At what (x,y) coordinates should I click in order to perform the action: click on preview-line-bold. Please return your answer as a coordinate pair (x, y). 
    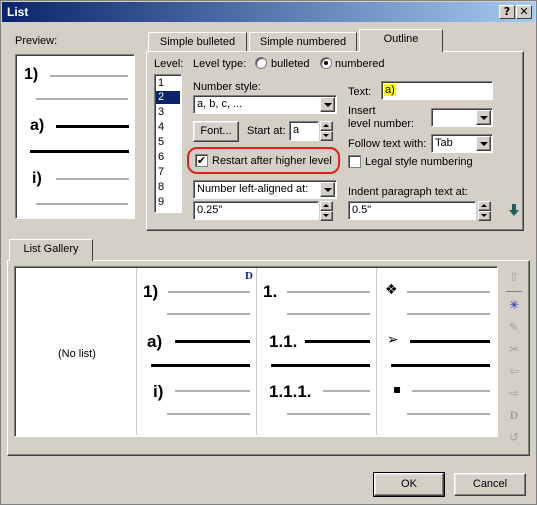
    Looking at the image, I should click on (79, 151).